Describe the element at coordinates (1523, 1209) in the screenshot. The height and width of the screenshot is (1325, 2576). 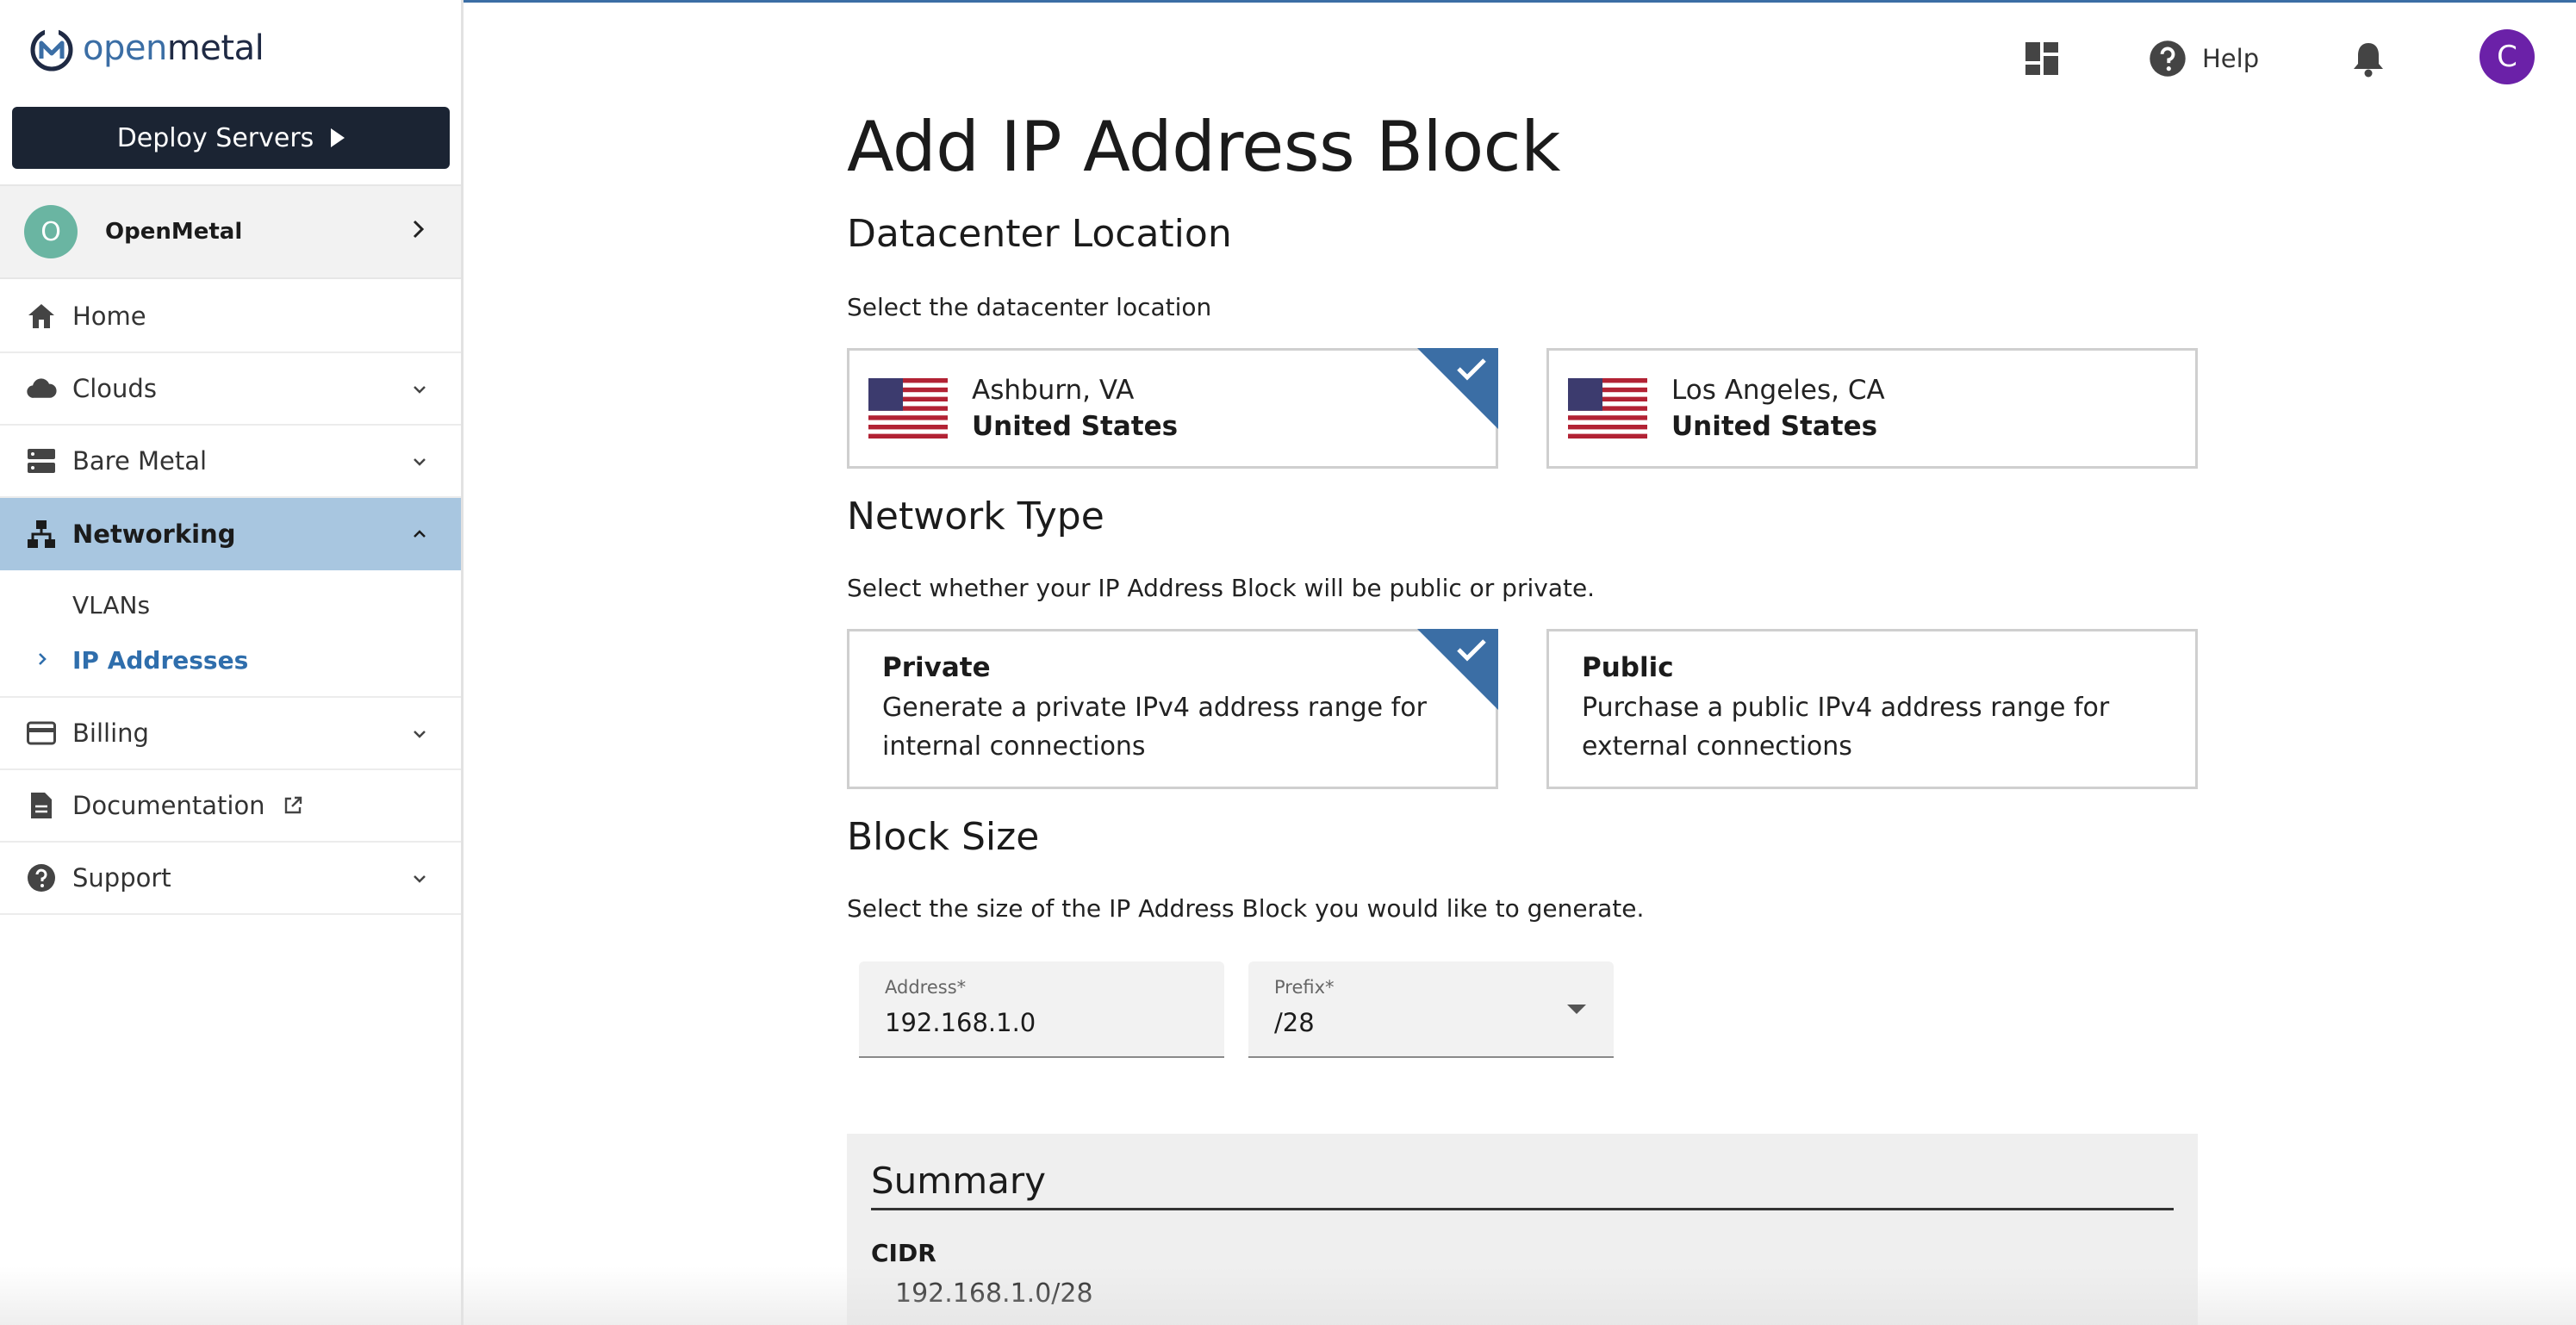
I see `summary-divider` at that location.